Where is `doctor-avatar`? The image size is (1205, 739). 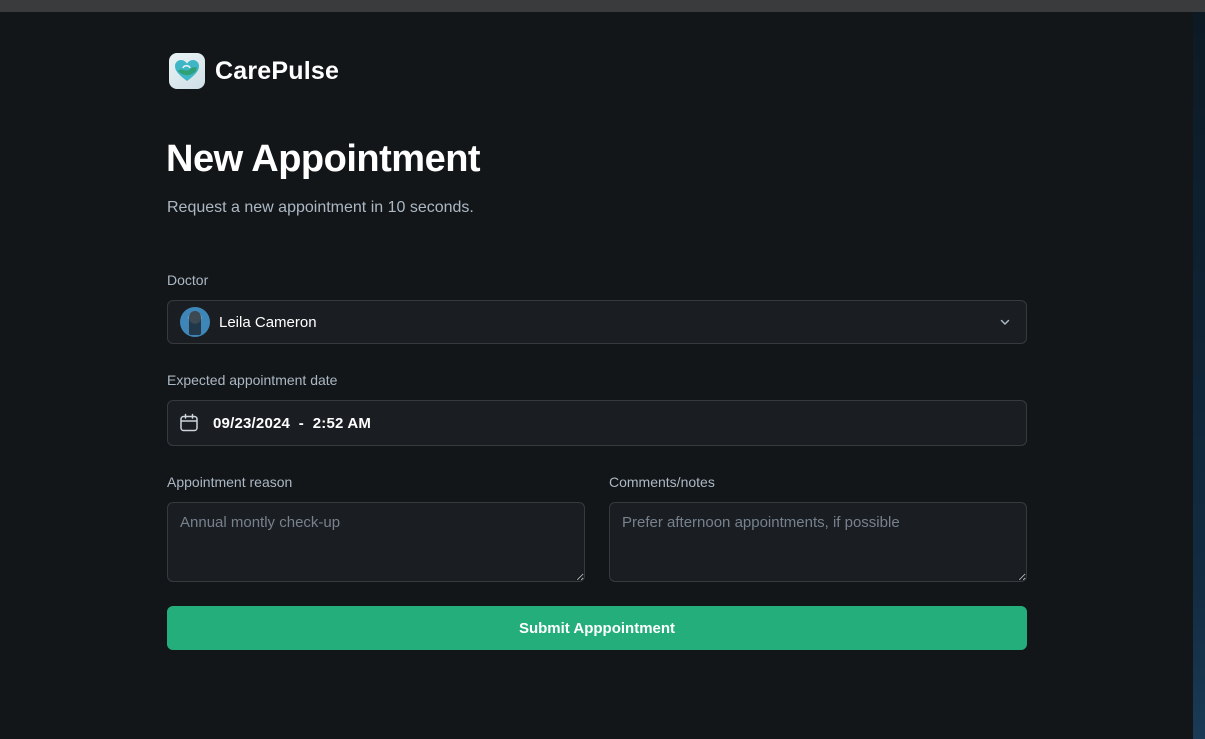 doctor-avatar is located at coordinates (195, 322).